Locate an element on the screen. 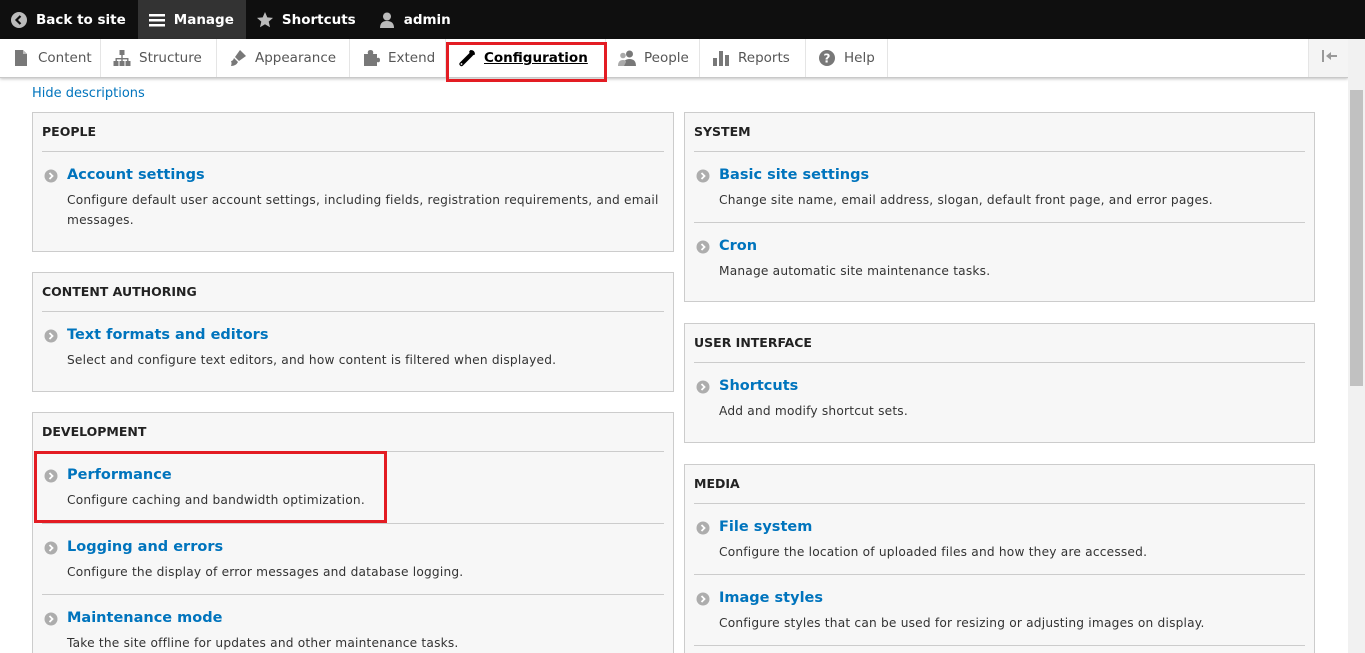 The width and height of the screenshot is (1365, 653). tab-content-label: Content is located at coordinates (65, 58).